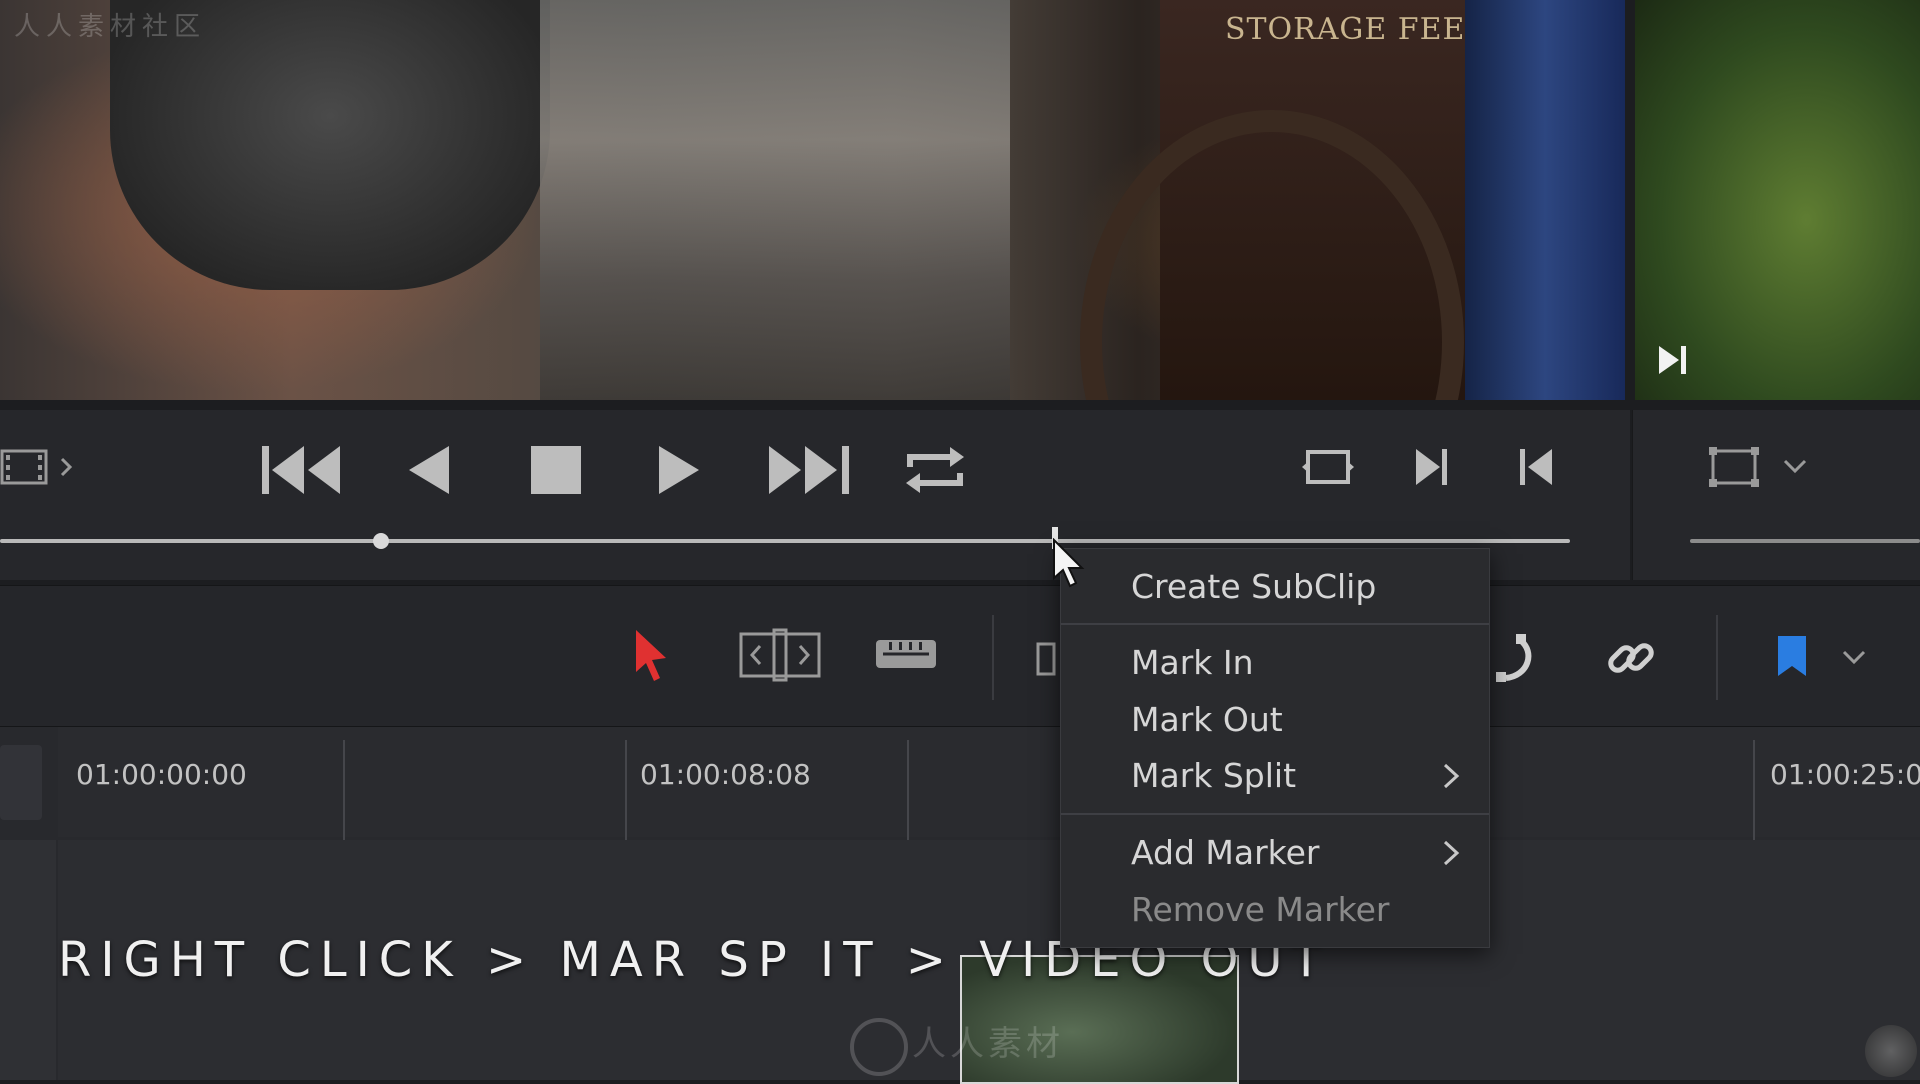 The image size is (1920, 1084). What do you see at coordinates (1514, 658) in the screenshot?
I see `snapping-icon` at bounding box center [1514, 658].